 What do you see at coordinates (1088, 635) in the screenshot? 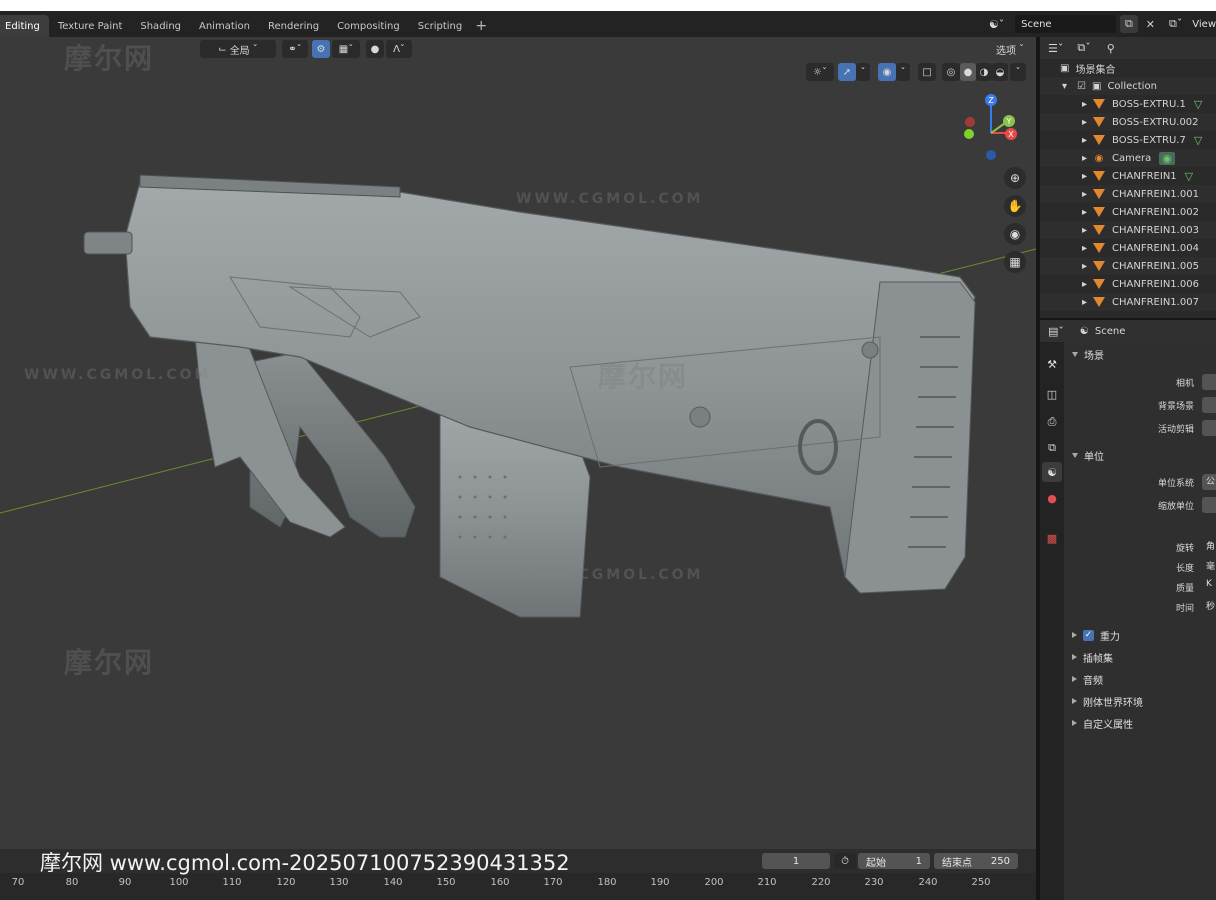
I see `gravity-checkbox: ✓` at bounding box center [1088, 635].